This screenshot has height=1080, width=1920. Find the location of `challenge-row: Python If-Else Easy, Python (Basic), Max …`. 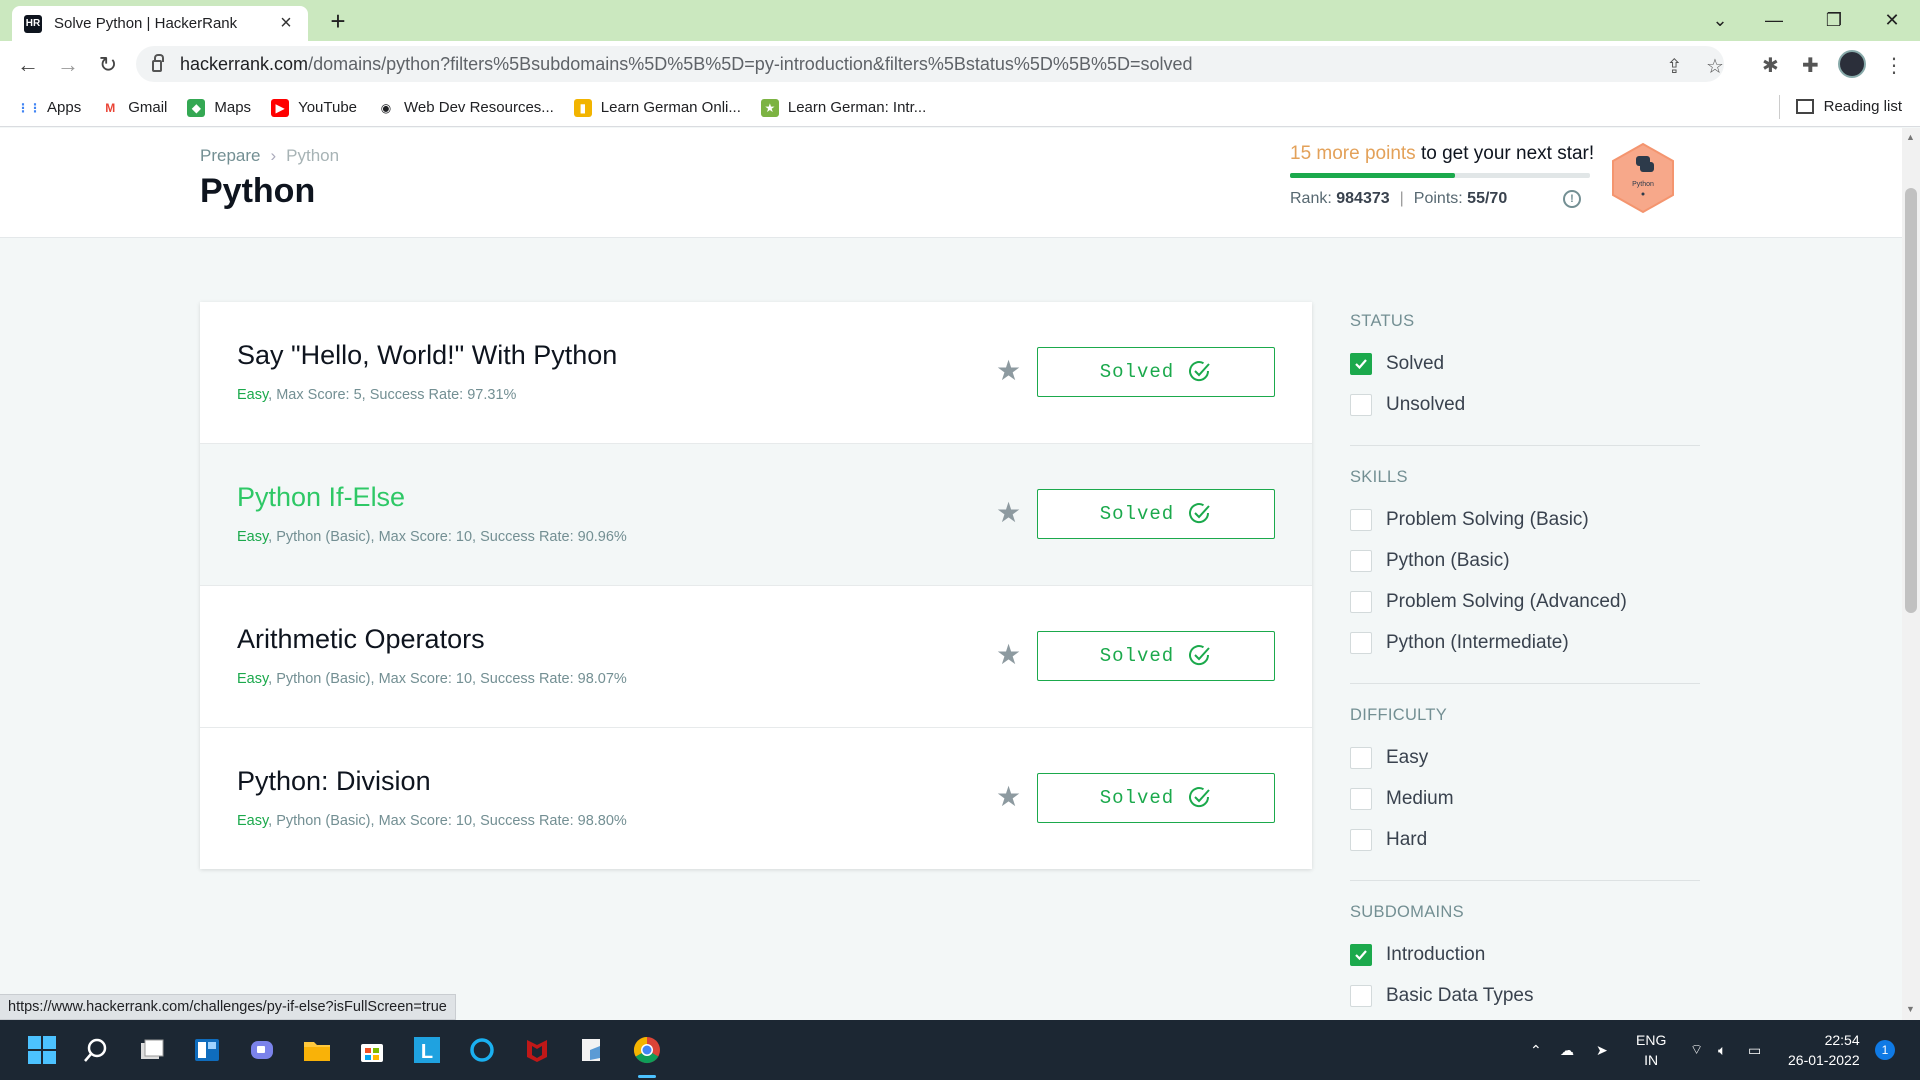

challenge-row: Python If-Else Easy, Python (Basic), Max … is located at coordinates (756, 515).